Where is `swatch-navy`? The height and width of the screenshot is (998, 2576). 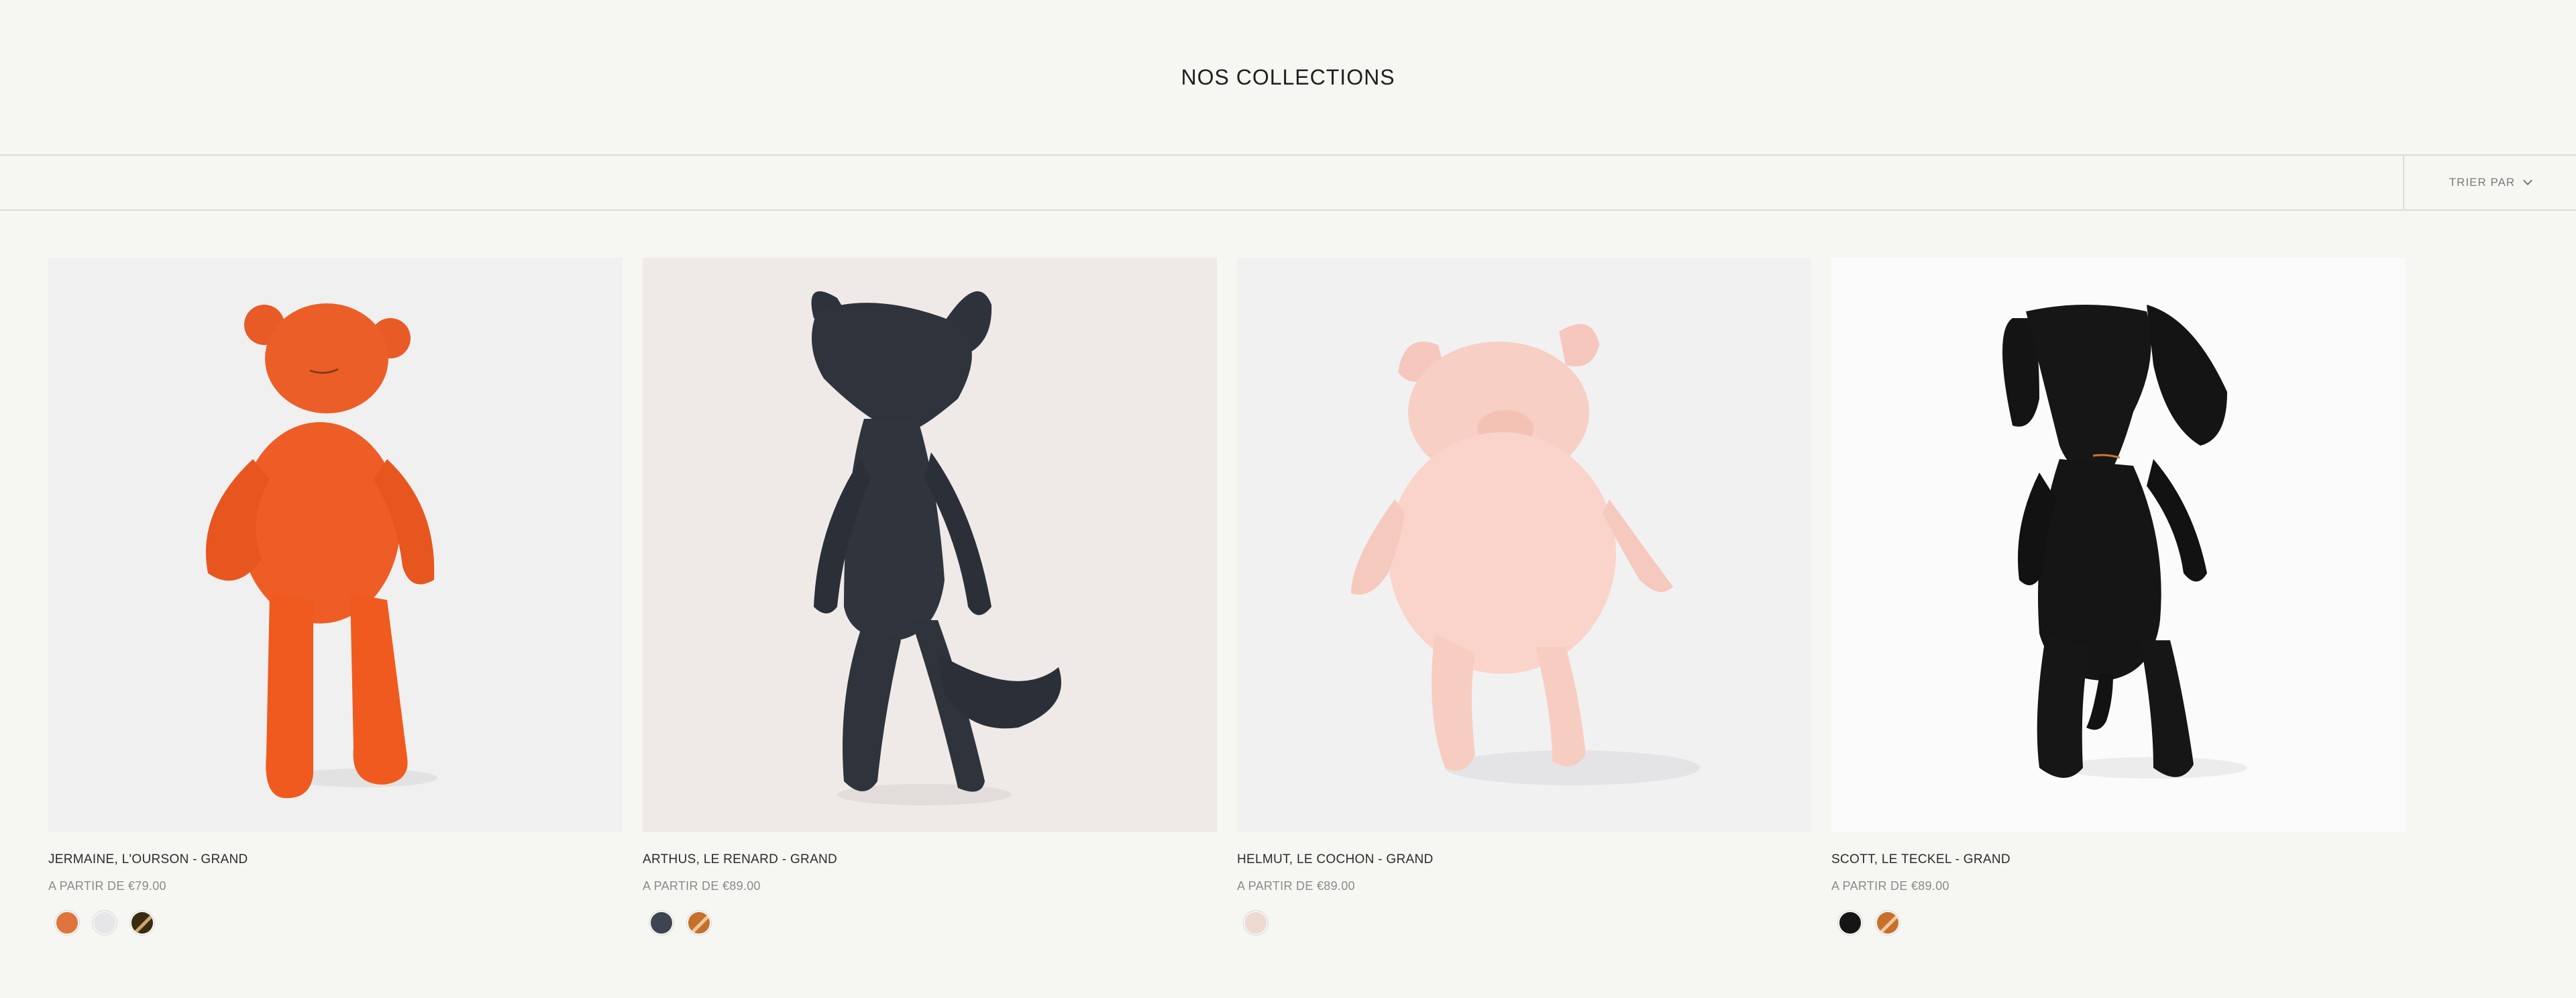 swatch-navy is located at coordinates (661, 923).